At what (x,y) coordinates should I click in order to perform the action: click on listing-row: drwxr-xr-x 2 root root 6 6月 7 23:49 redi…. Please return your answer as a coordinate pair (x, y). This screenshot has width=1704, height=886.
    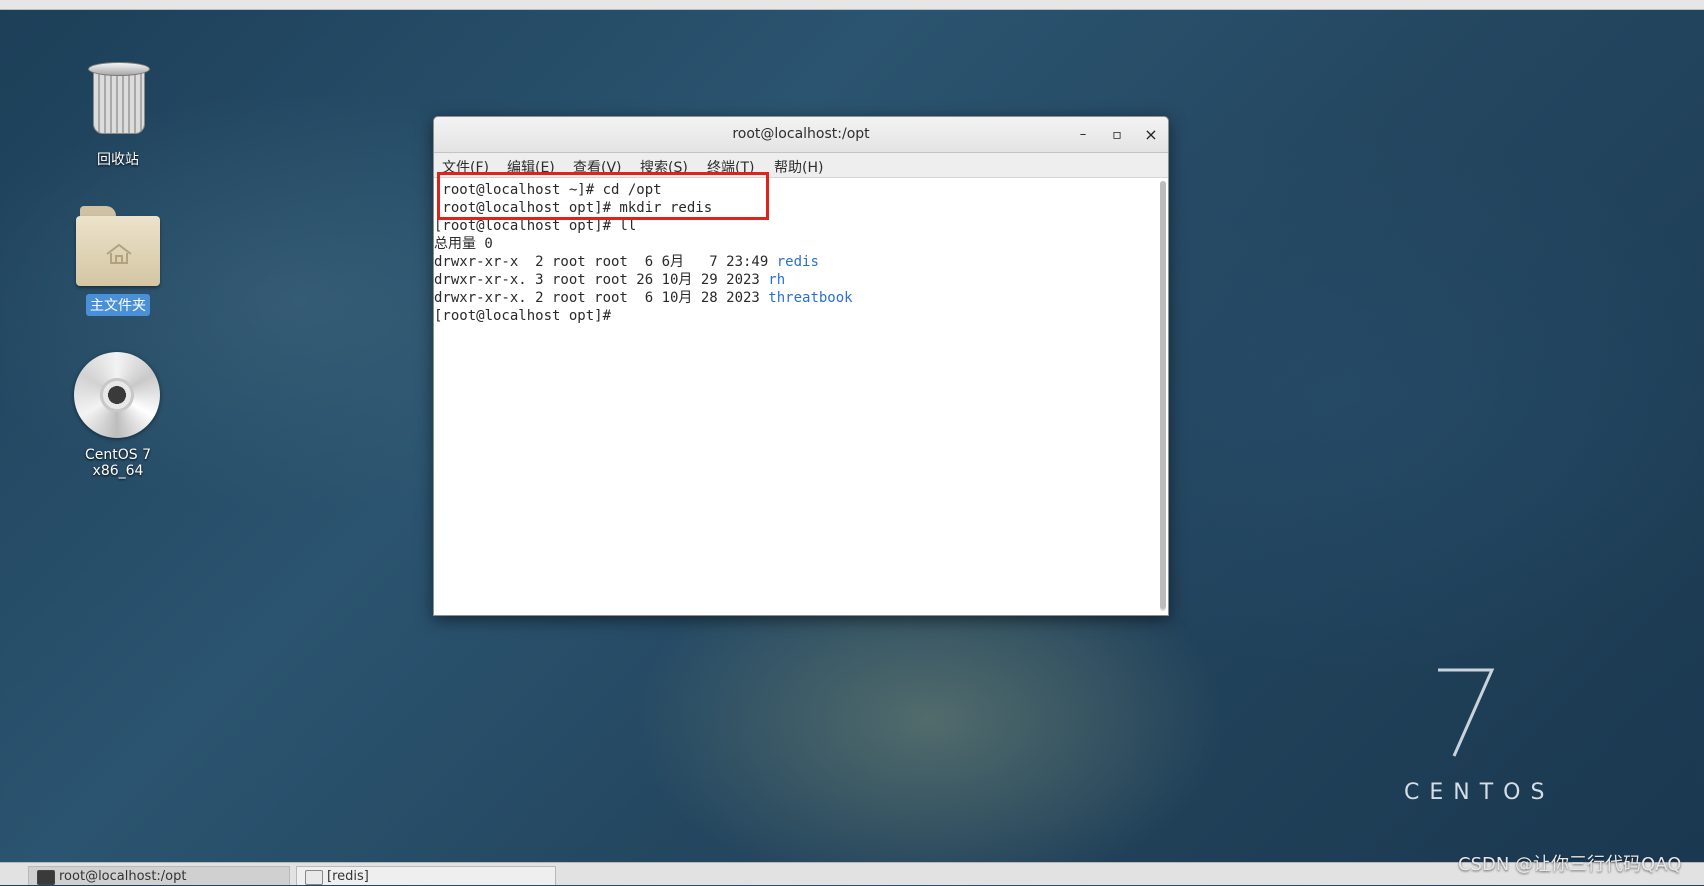
    Looking at the image, I should click on (626, 262).